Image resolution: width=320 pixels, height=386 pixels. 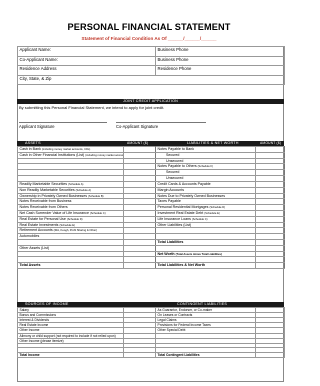 What do you see at coordinates (170, 242) in the screenshot?
I see `row-label: Total Liabilities` at bounding box center [170, 242].